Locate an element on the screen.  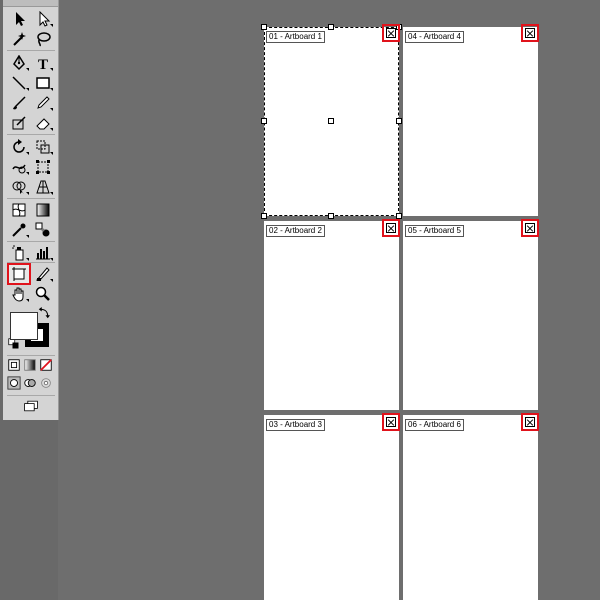
mesh-tool-icon is located at coordinates (19, 210).